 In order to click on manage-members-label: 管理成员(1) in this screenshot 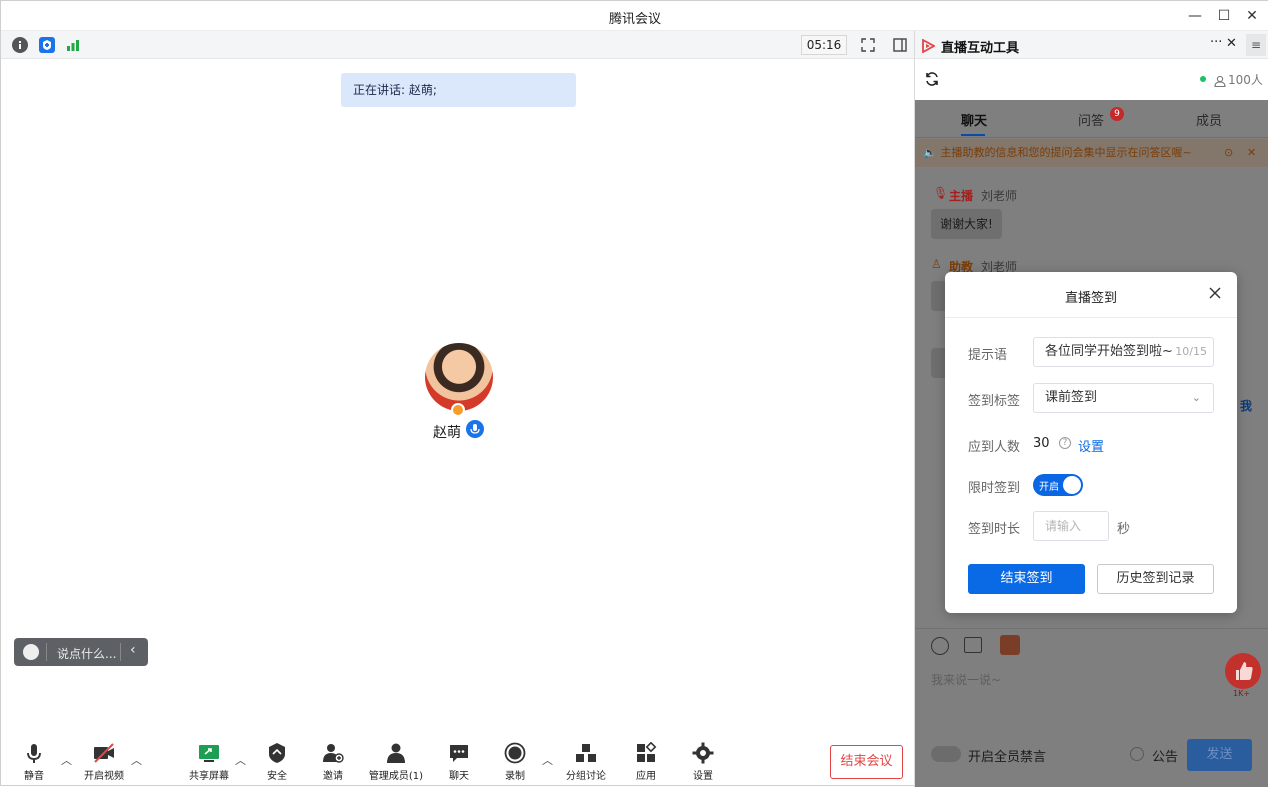, I will do `click(396, 776)`.